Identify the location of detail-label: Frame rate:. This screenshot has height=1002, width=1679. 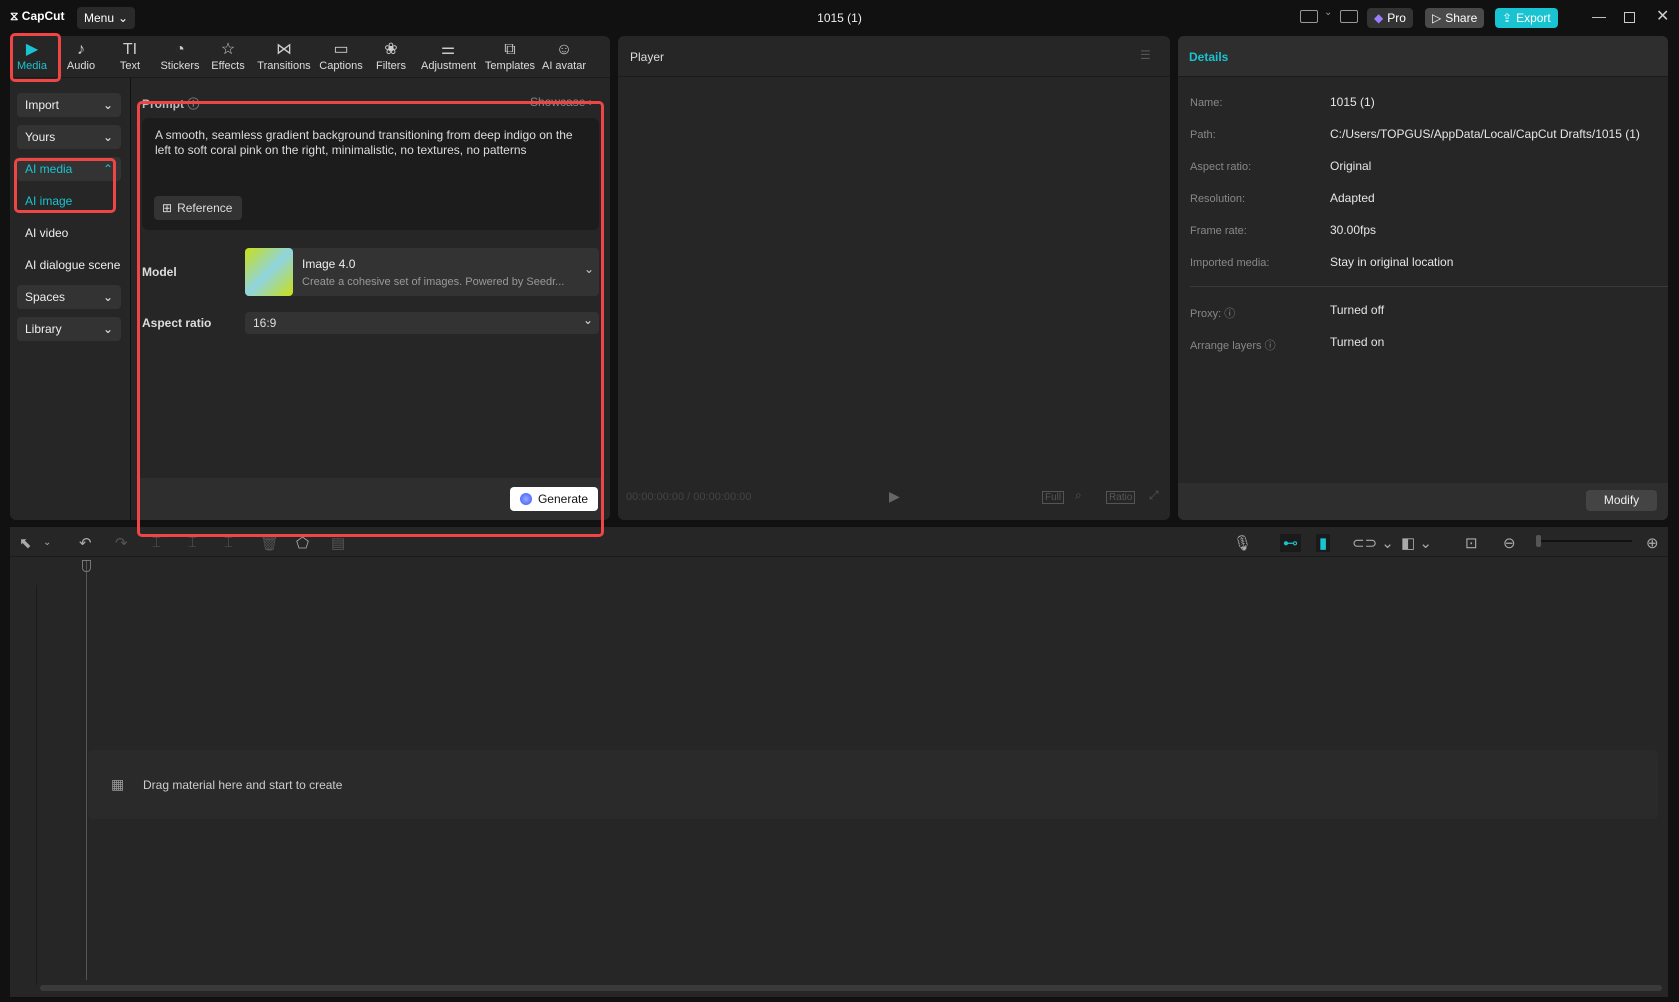
(1218, 231).